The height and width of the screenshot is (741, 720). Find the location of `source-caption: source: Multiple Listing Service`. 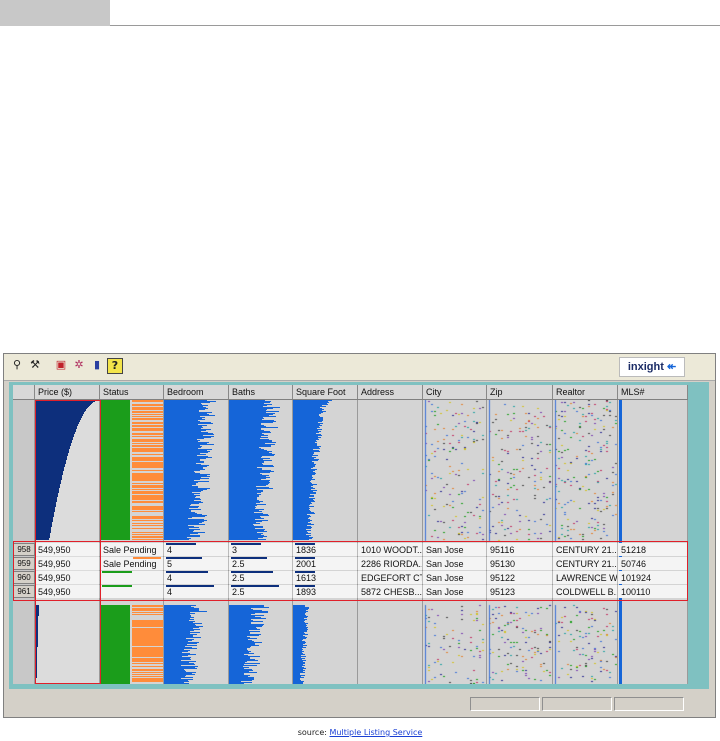

source-caption: source: Multiple Listing Service is located at coordinates (360, 732).